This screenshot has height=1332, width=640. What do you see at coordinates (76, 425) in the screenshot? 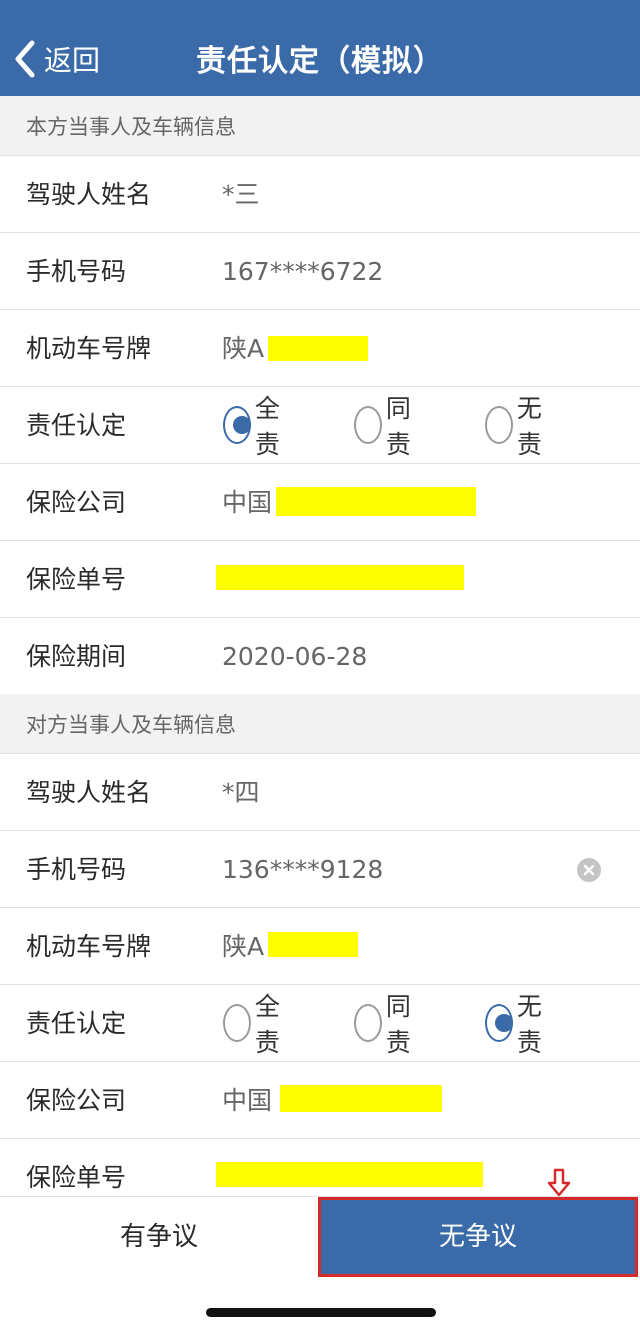
I see `own-liability-label: 责任认定` at bounding box center [76, 425].